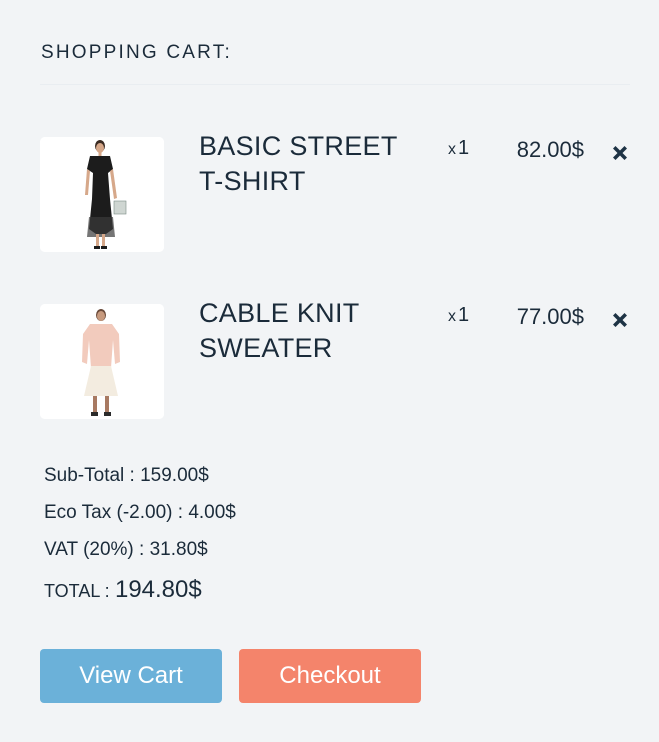 This screenshot has height=742, width=659. Describe the element at coordinates (77, 591) in the screenshot. I see `total-label: TOTAL :` at that location.